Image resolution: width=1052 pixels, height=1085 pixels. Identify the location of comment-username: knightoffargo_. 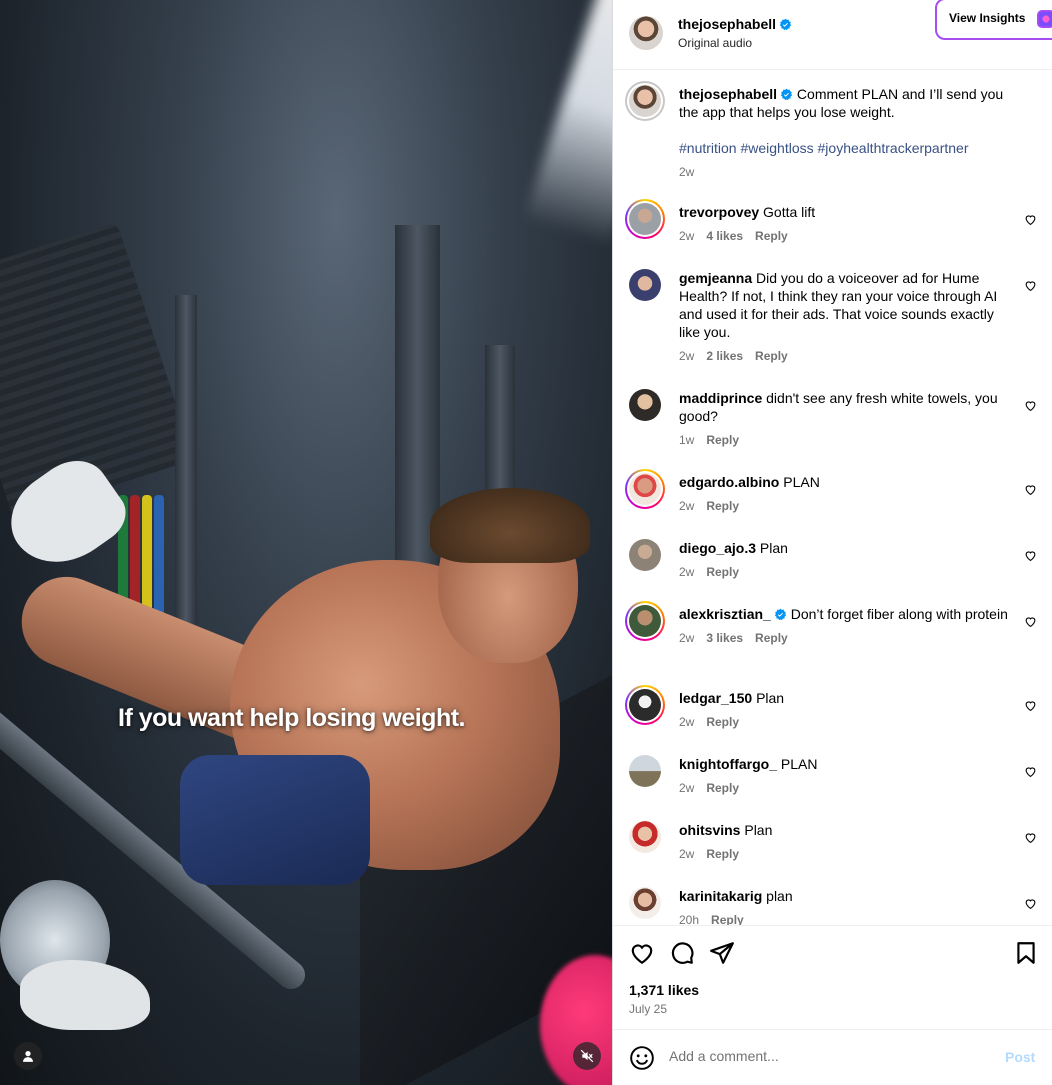
(728, 764).